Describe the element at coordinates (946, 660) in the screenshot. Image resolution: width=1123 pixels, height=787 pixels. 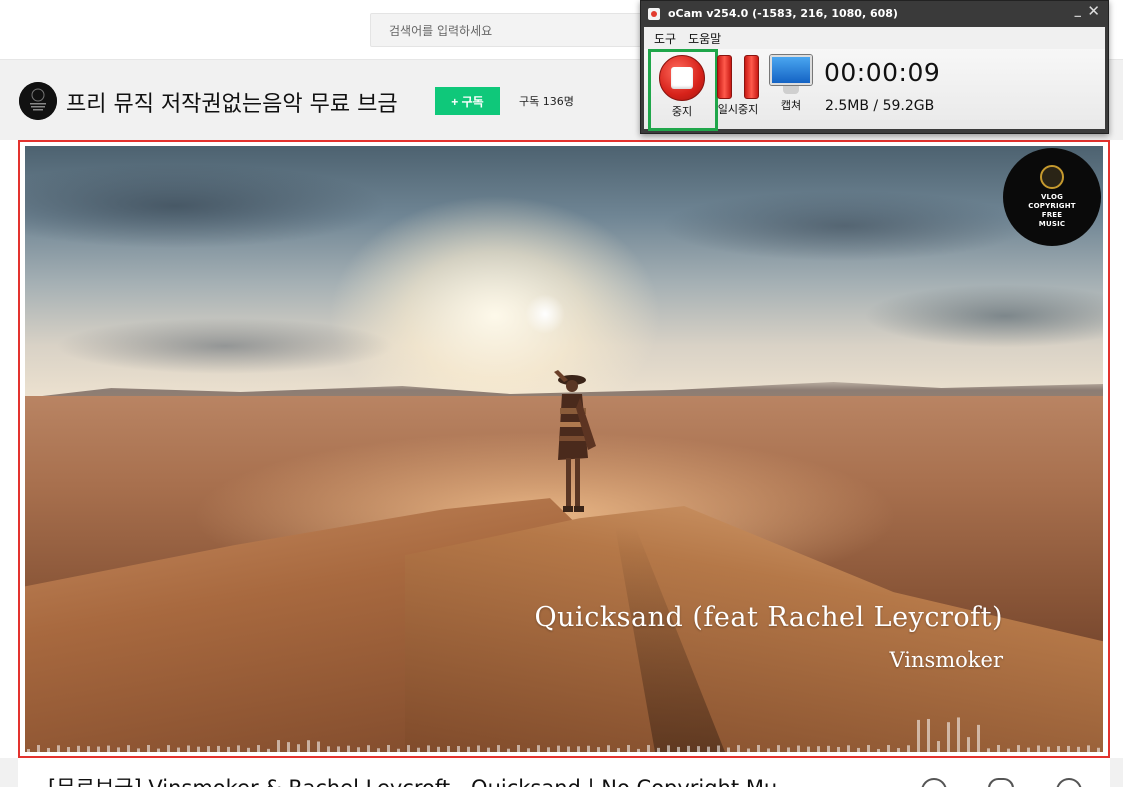
I see `song-artist-overlay: Vinsmoker` at that location.